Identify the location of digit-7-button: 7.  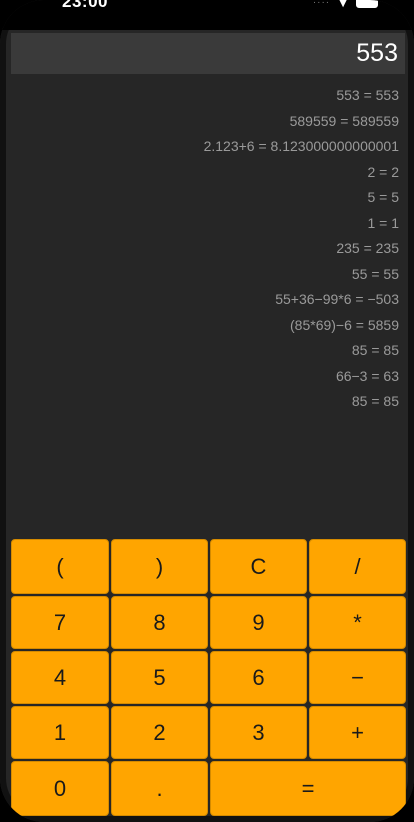
(60, 622).